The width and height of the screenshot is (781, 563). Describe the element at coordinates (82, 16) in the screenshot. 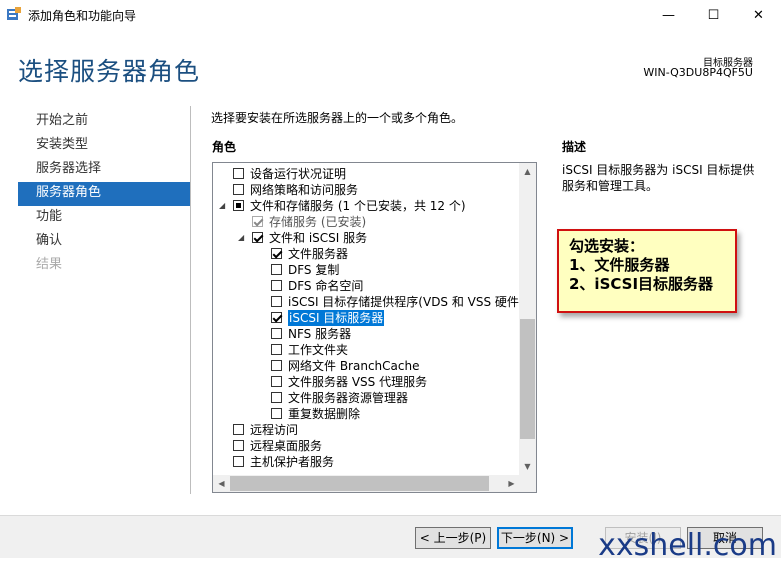

I see `window-title: 添加角色和功能向导` at that location.